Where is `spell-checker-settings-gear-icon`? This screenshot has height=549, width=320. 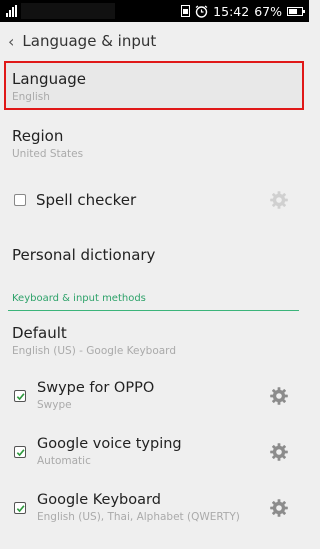
spell-checker-settings-gear-icon is located at coordinates (279, 200).